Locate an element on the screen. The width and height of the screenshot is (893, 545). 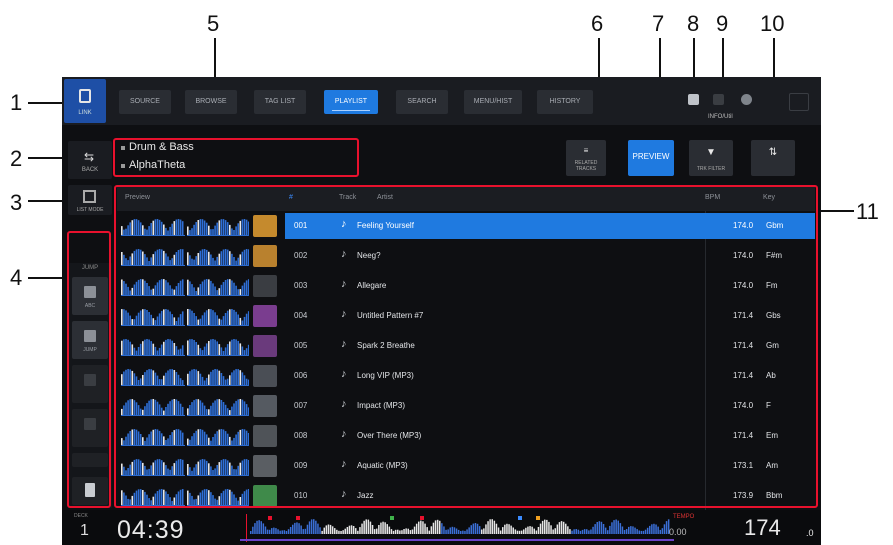
browse-button: LINK is located at coordinates (85, 101).